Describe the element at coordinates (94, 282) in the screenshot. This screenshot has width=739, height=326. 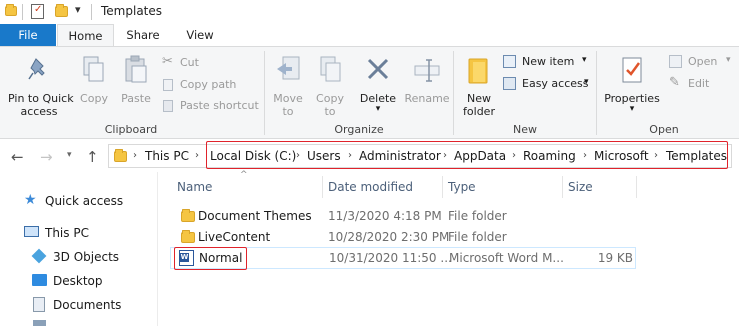
I see `nav-item-desktop: Desktop` at that location.